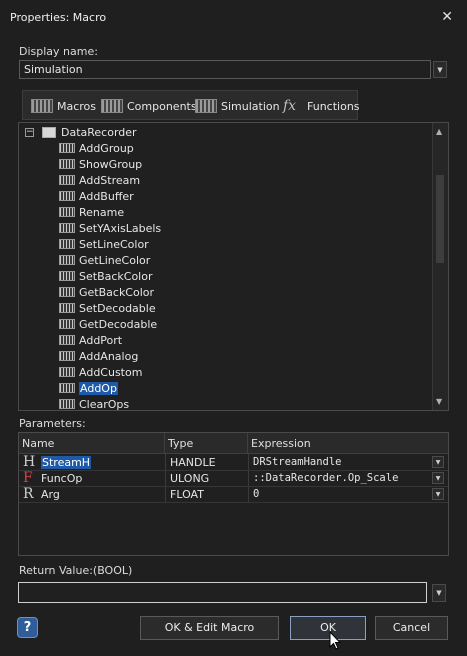 Image resolution: width=467 pixels, height=656 pixels. What do you see at coordinates (77, 106) in the screenshot?
I see `tab-macros-label: Macros` at bounding box center [77, 106].